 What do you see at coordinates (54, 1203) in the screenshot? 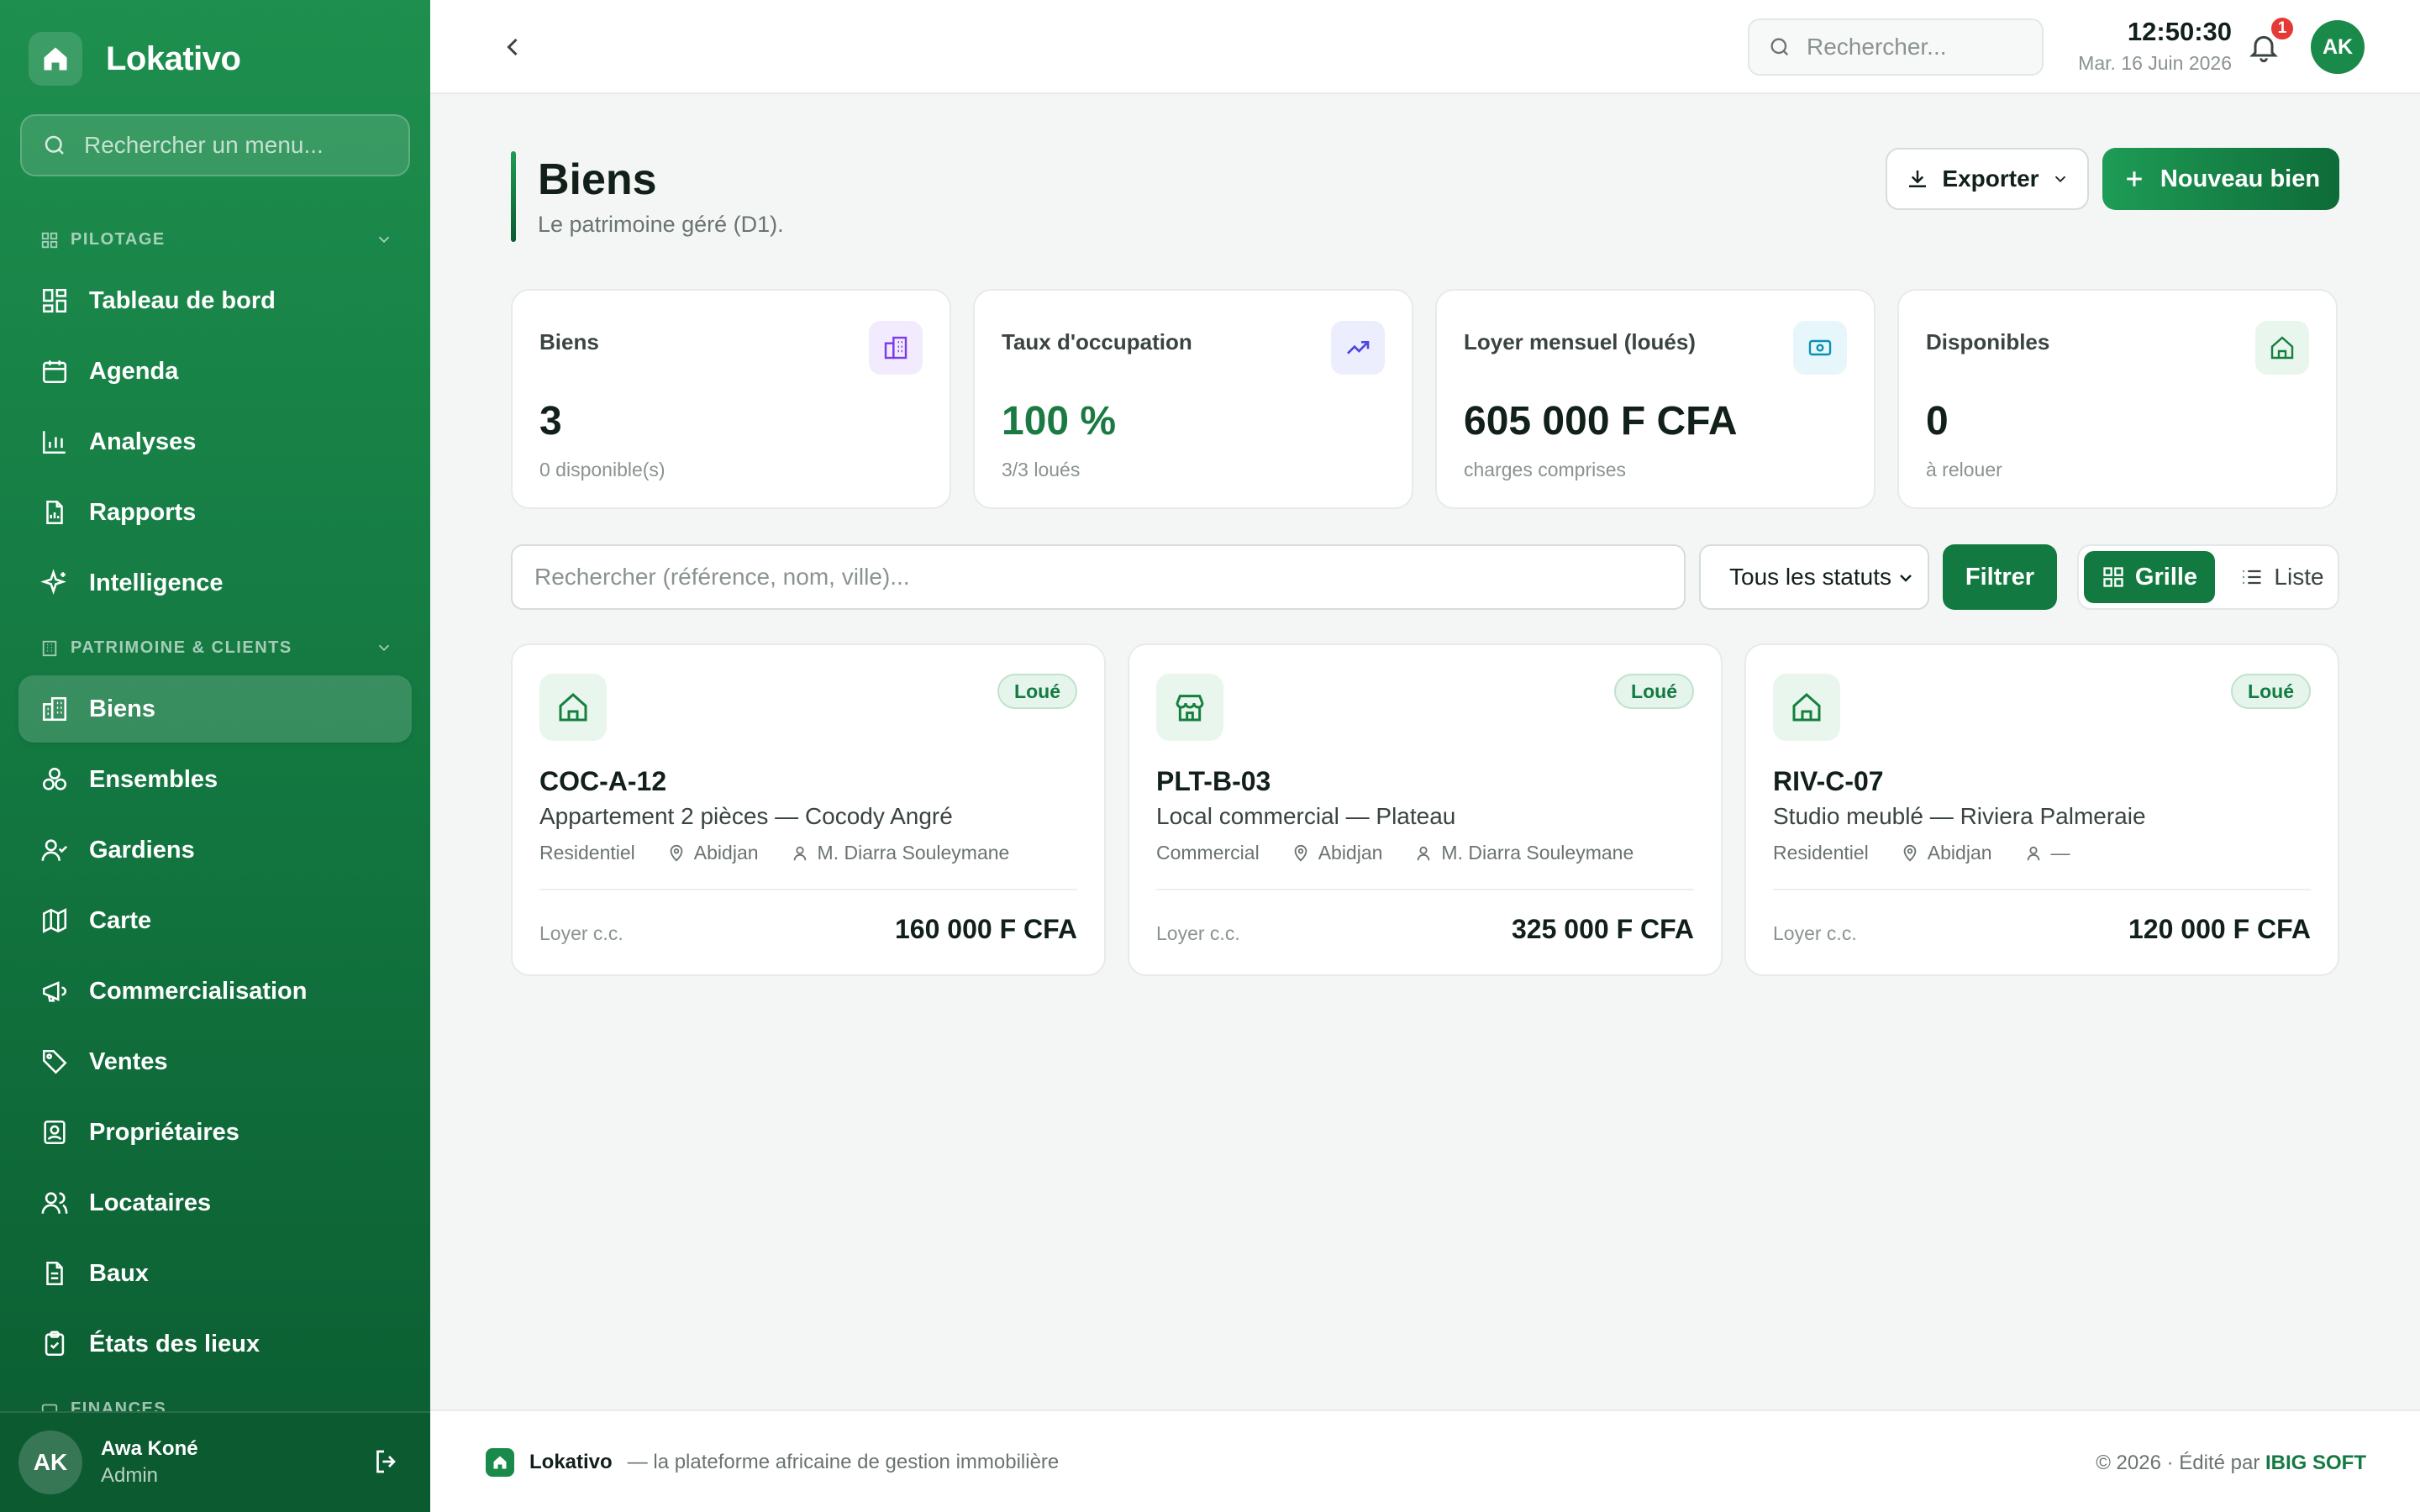
I see `users-icon` at bounding box center [54, 1203].